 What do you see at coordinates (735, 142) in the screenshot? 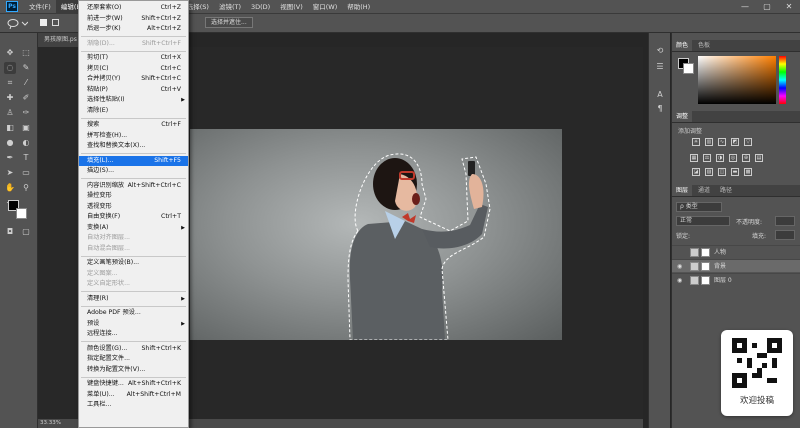
I see `exposure-icon: ◩` at bounding box center [735, 142].